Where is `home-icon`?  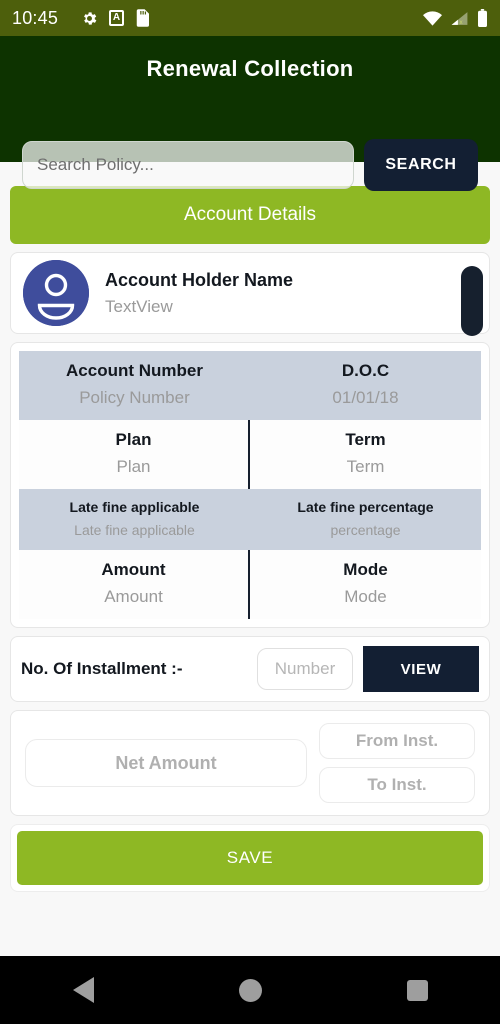 home-icon is located at coordinates (250, 990).